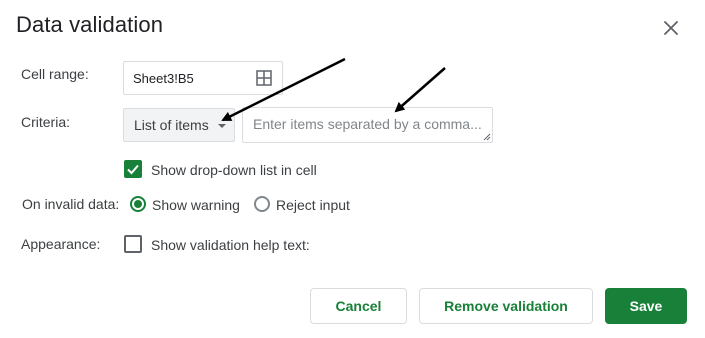  Describe the element at coordinates (196, 205) in the screenshot. I see `show-warning-label: Show warning` at that location.